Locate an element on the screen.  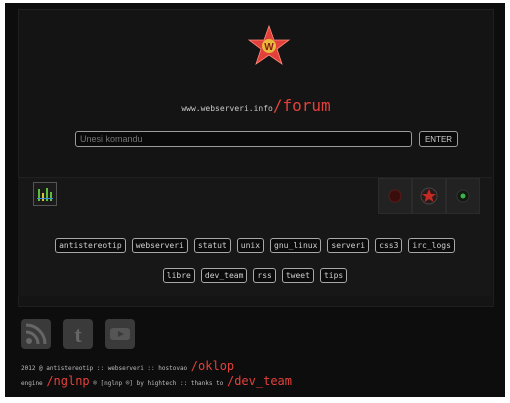
tag-row-2: libre dev_team rss tweet tips is located at coordinates (255, 275).